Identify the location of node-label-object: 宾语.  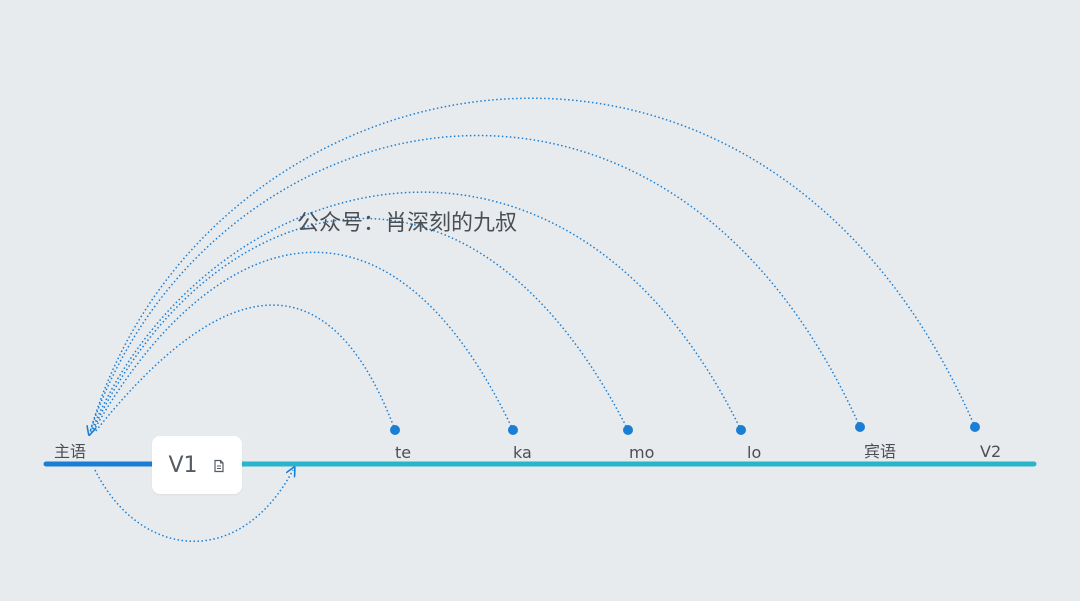
(880, 451).